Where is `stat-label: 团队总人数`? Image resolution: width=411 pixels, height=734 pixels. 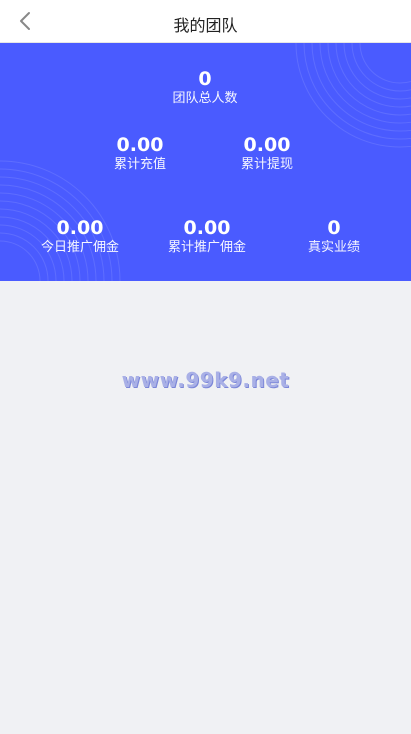 stat-label: 团队总人数 is located at coordinates (205, 98).